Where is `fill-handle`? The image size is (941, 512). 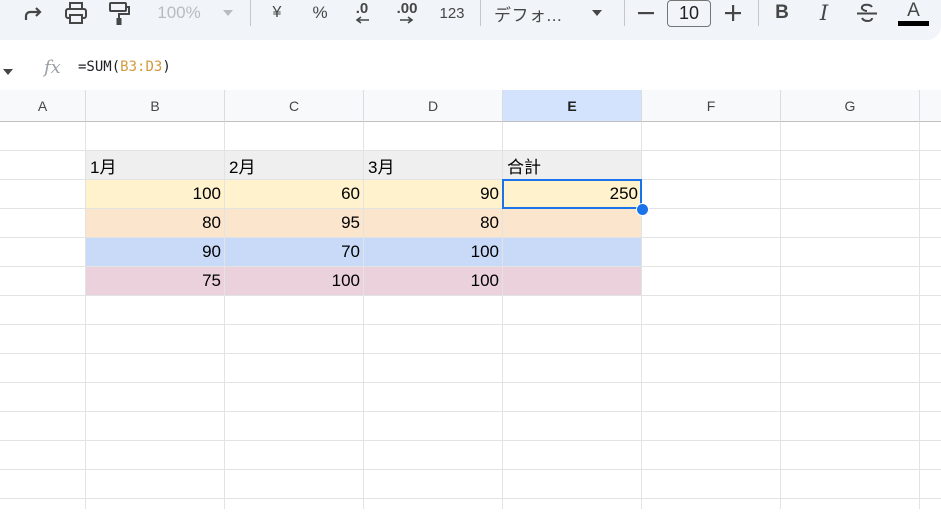 fill-handle is located at coordinates (642, 209).